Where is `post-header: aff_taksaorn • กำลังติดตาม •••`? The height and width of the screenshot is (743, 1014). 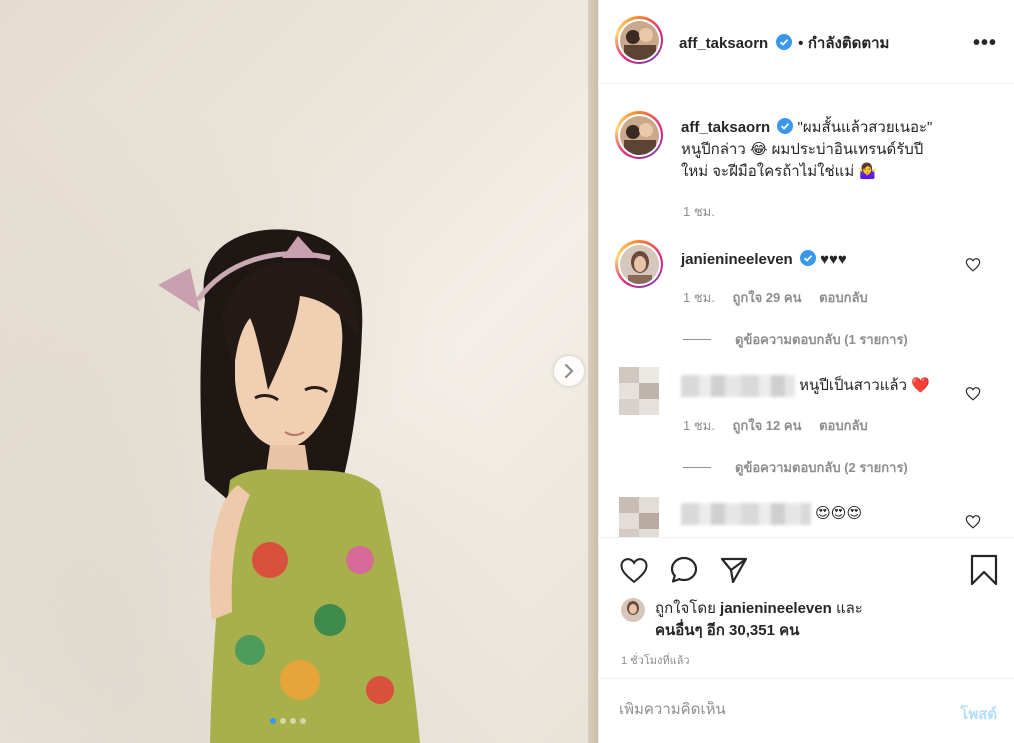 post-header: aff_taksaorn • กำลังติดตาม ••• is located at coordinates (806, 42).